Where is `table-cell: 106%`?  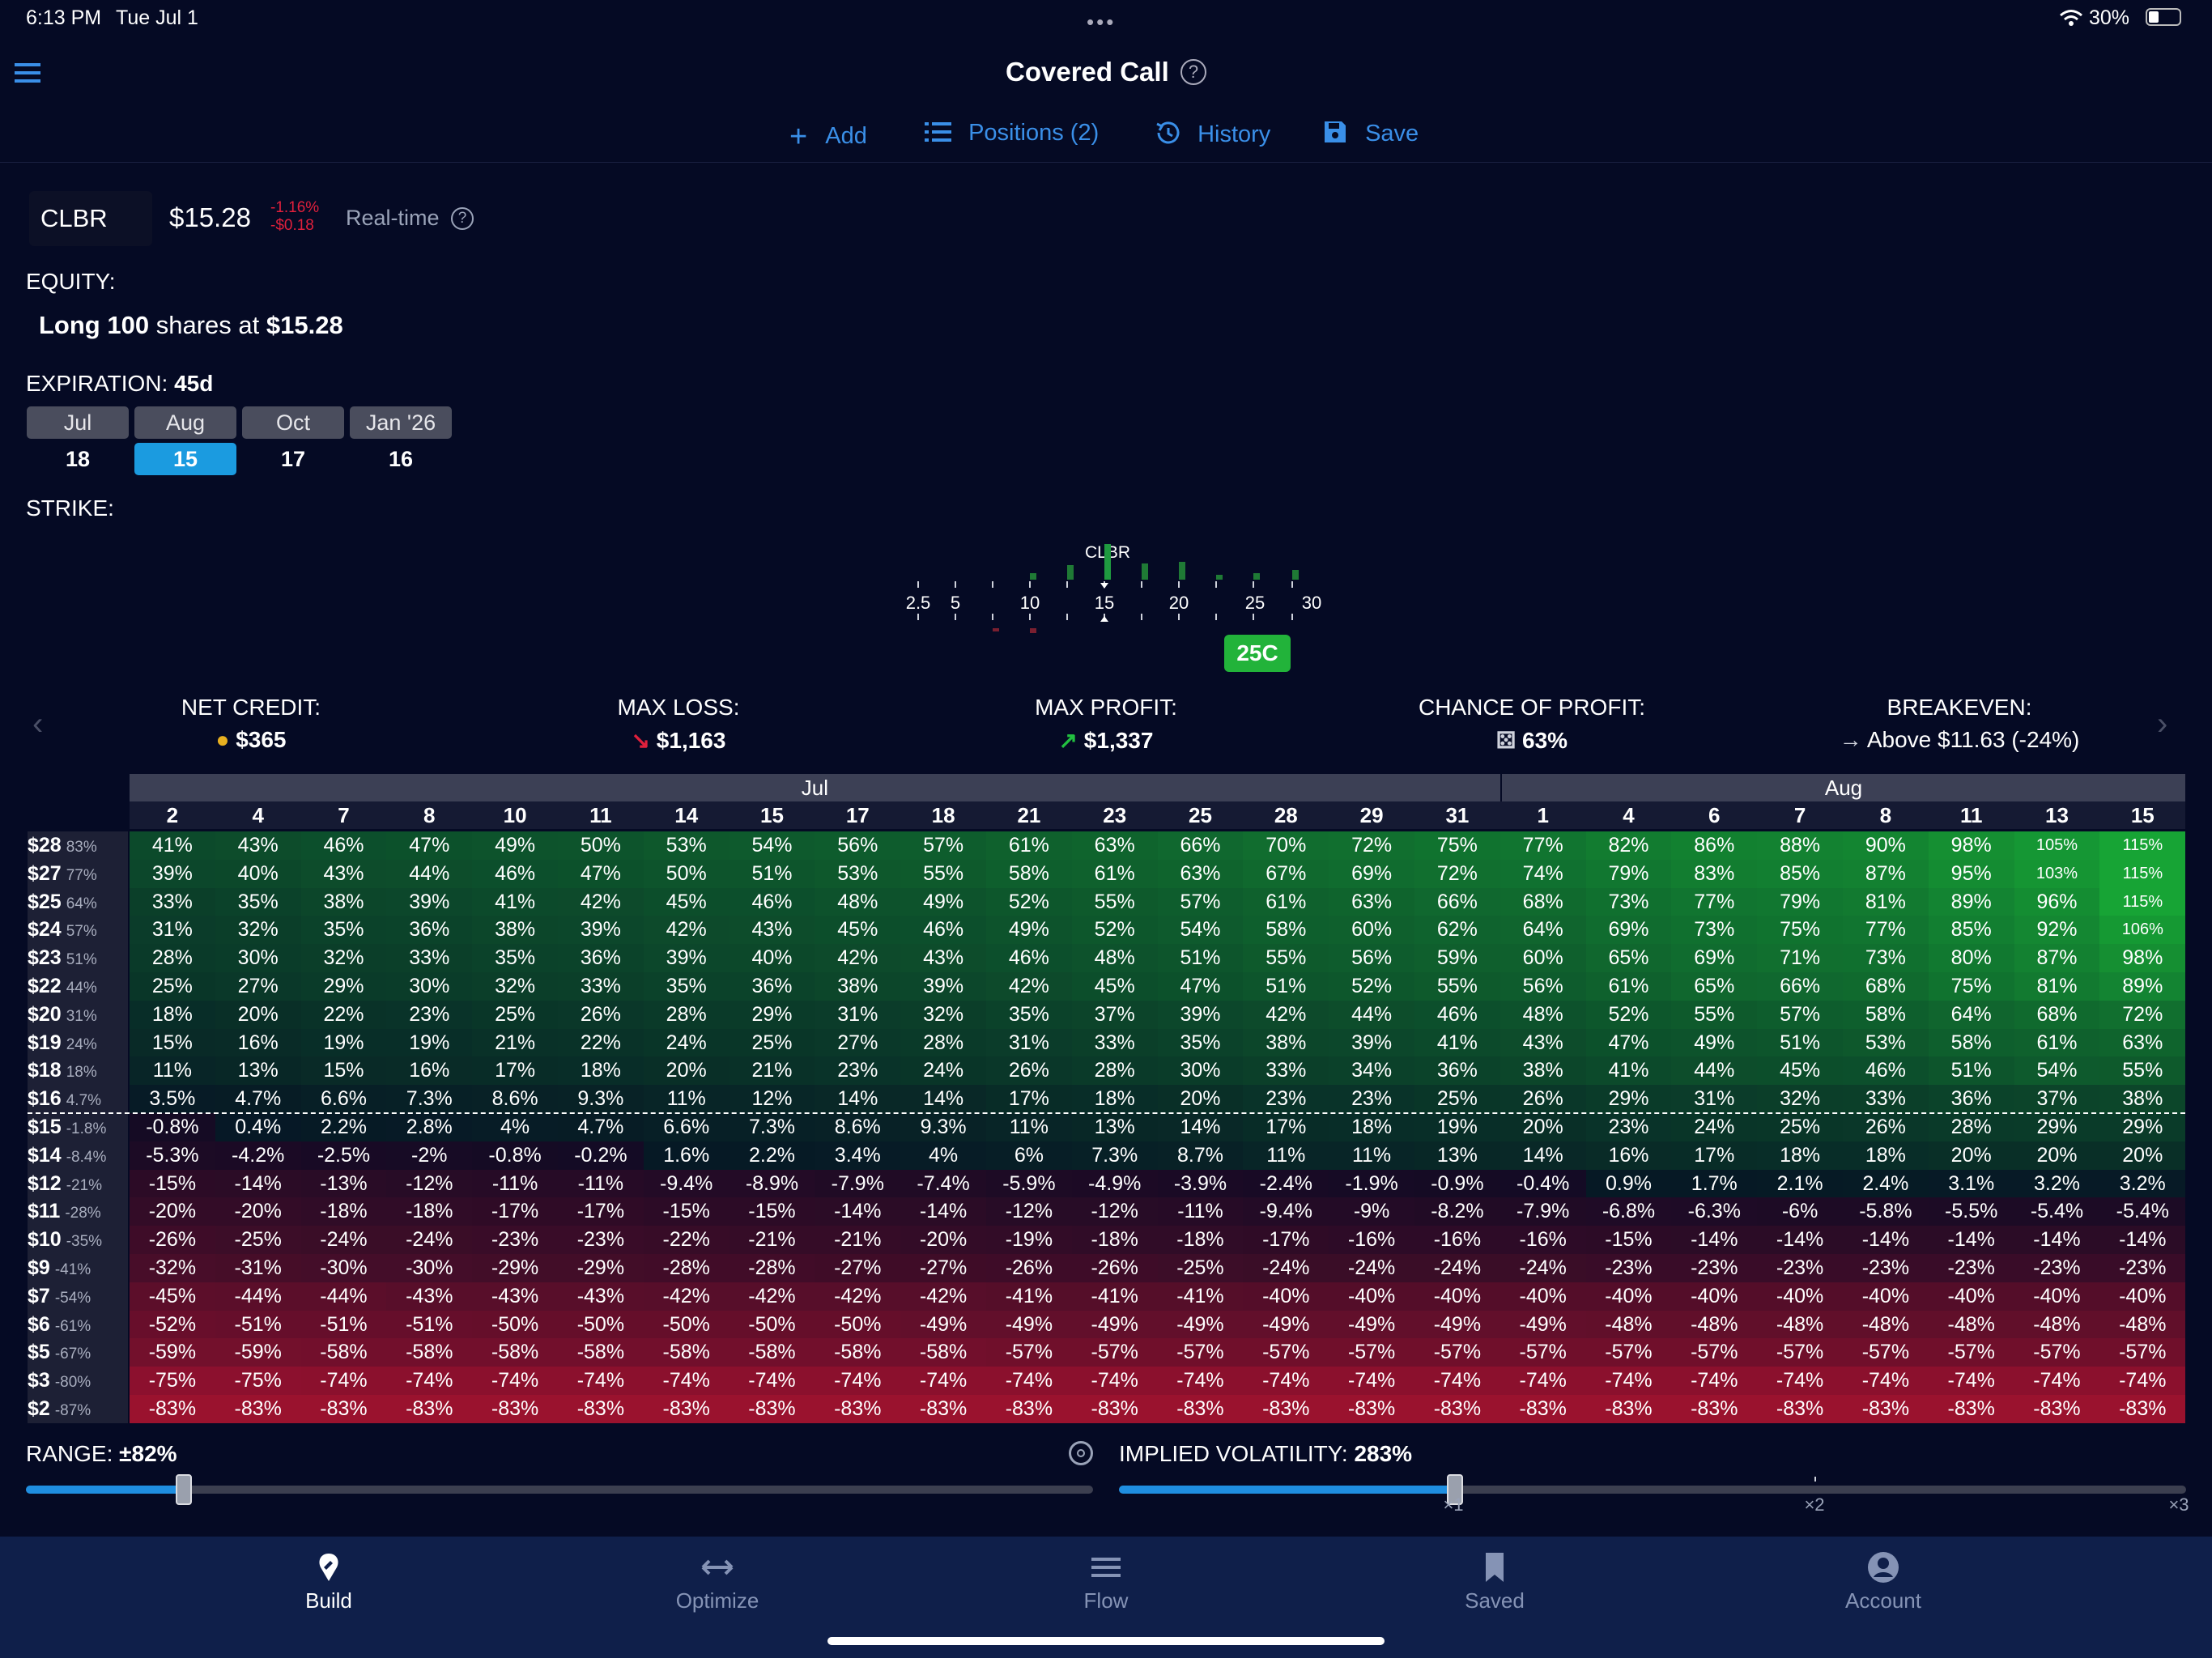
table-cell: 106% is located at coordinates (2143, 930).